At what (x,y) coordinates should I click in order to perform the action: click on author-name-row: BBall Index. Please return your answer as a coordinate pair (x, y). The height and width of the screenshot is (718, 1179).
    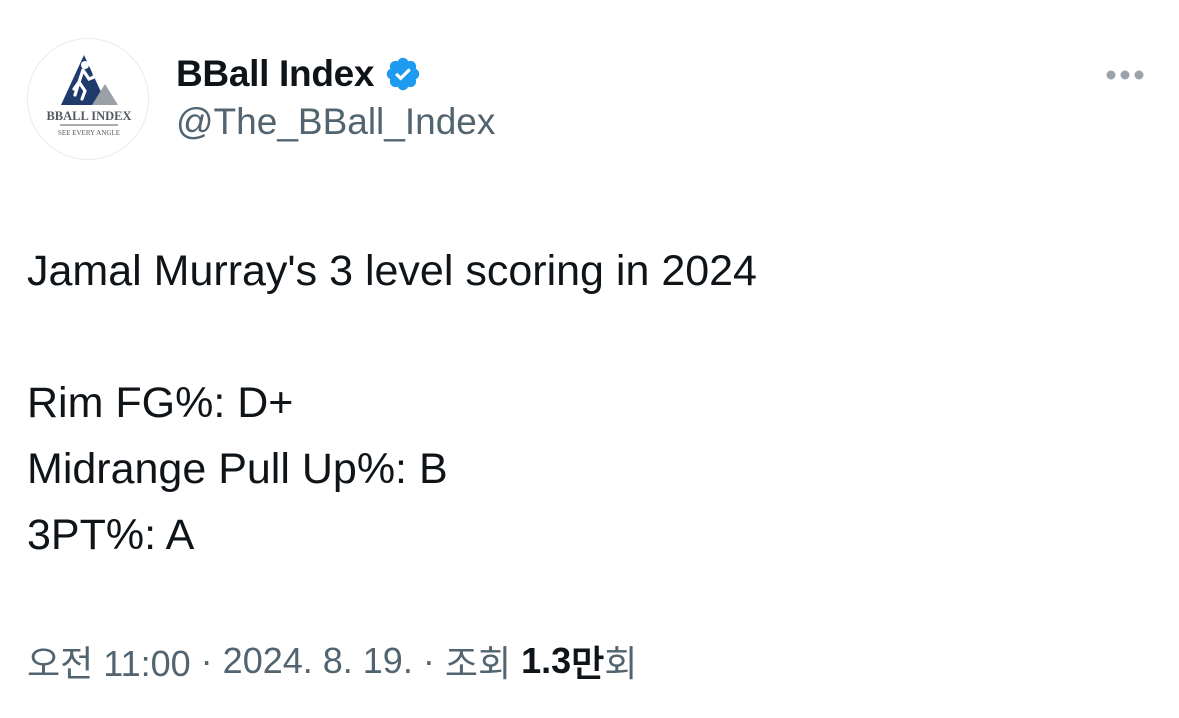
    Looking at the image, I should click on (299, 74).